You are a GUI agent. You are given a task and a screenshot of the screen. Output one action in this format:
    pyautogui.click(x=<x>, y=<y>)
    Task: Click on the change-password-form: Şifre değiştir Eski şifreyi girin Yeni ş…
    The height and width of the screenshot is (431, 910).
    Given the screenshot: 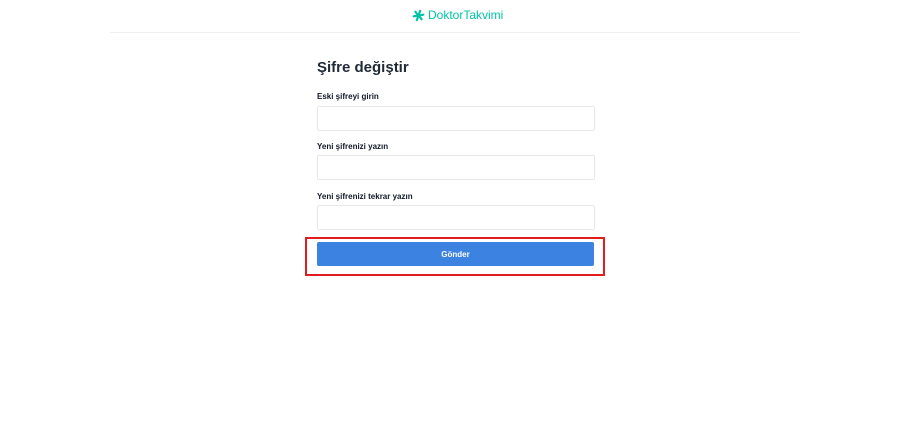 What is the action you would take?
    pyautogui.click(x=456, y=162)
    